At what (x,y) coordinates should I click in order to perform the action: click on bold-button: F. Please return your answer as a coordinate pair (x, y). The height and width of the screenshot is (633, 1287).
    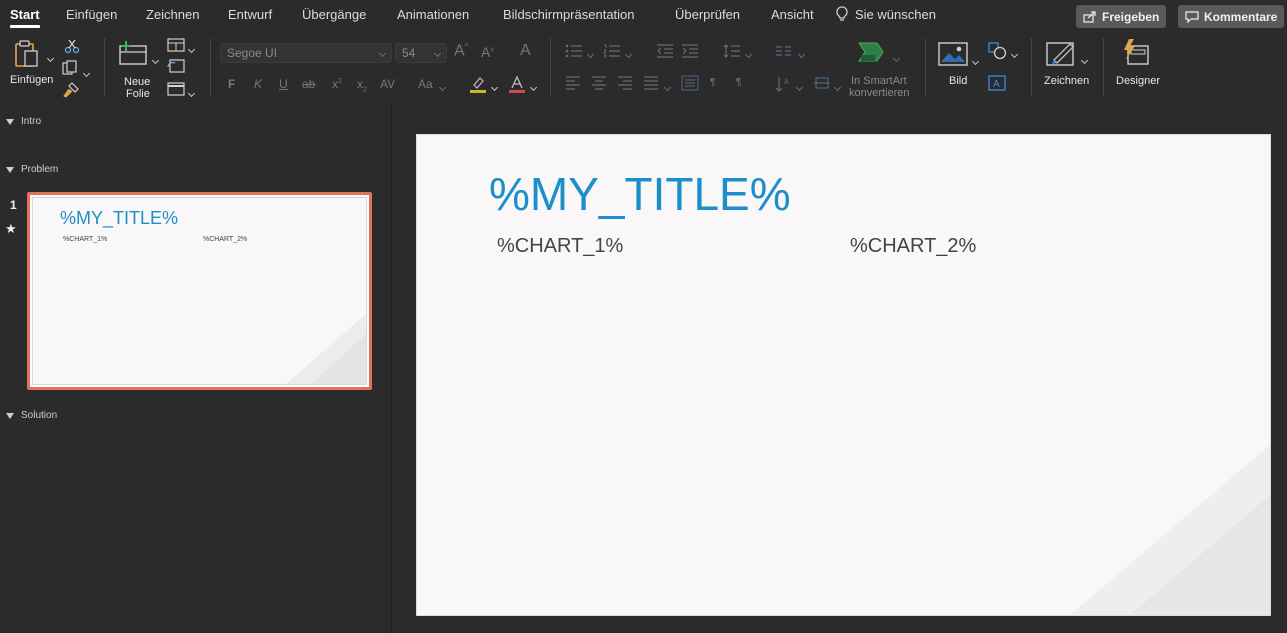
    Looking at the image, I should click on (231, 84).